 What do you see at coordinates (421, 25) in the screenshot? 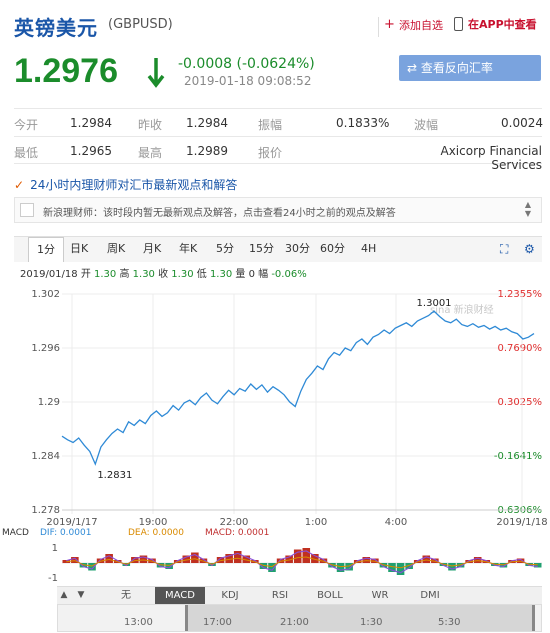
I see `add-favorite-label: 添加自选` at bounding box center [421, 25].